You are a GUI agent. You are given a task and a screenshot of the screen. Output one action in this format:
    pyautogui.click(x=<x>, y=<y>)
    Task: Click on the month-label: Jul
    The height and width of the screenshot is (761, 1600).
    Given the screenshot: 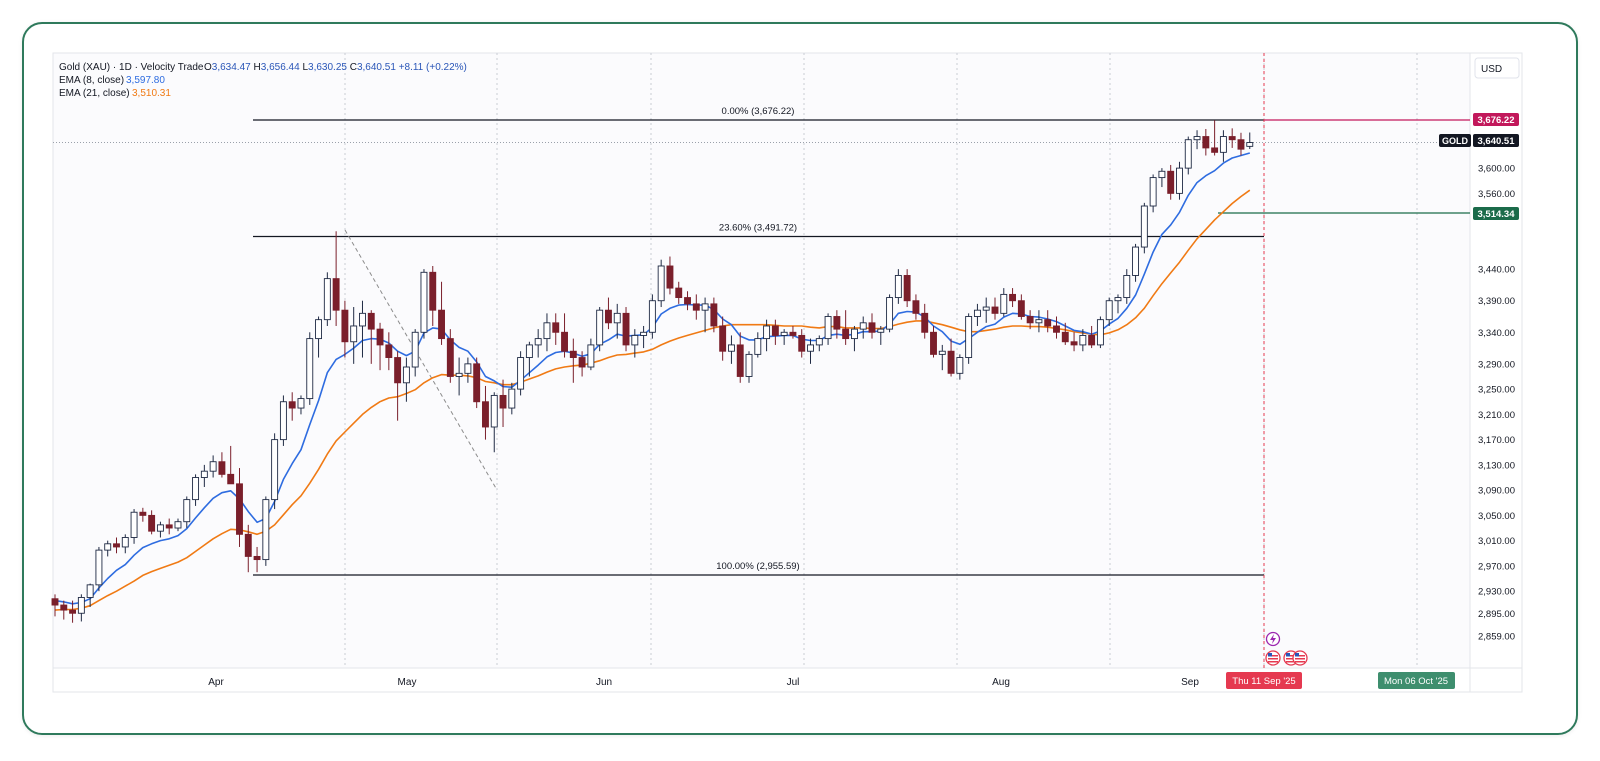 What is the action you would take?
    pyautogui.click(x=793, y=682)
    